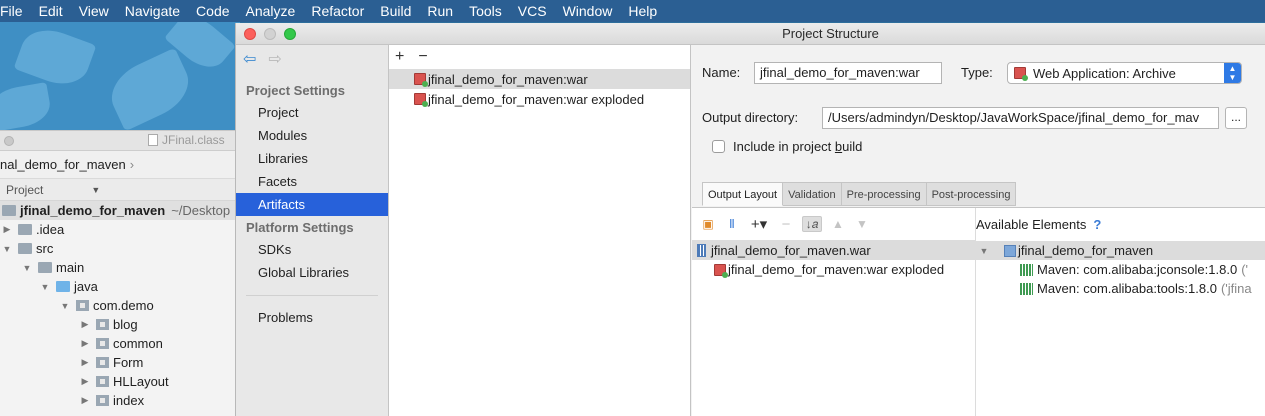 Image resolution: width=1265 pixels, height=416 pixels. Describe the element at coordinates (120, 286) in the screenshot. I see `tree-row: ▼ java` at that location.